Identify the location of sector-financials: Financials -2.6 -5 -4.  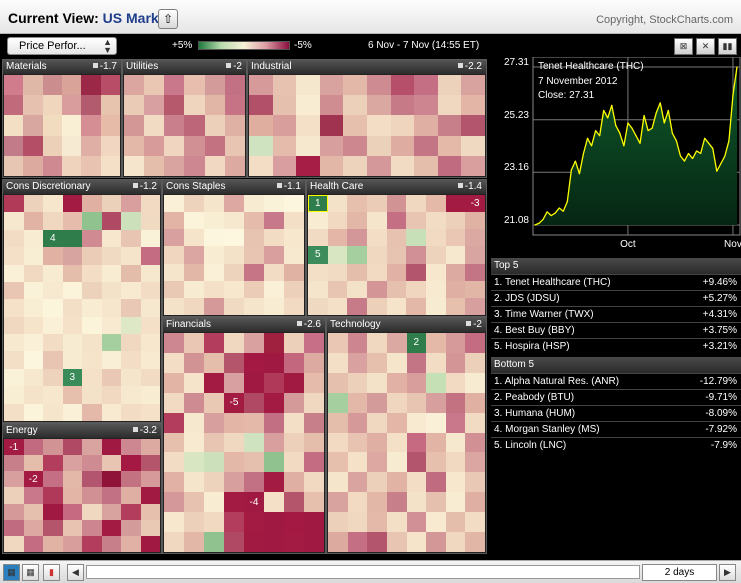
(244, 435).